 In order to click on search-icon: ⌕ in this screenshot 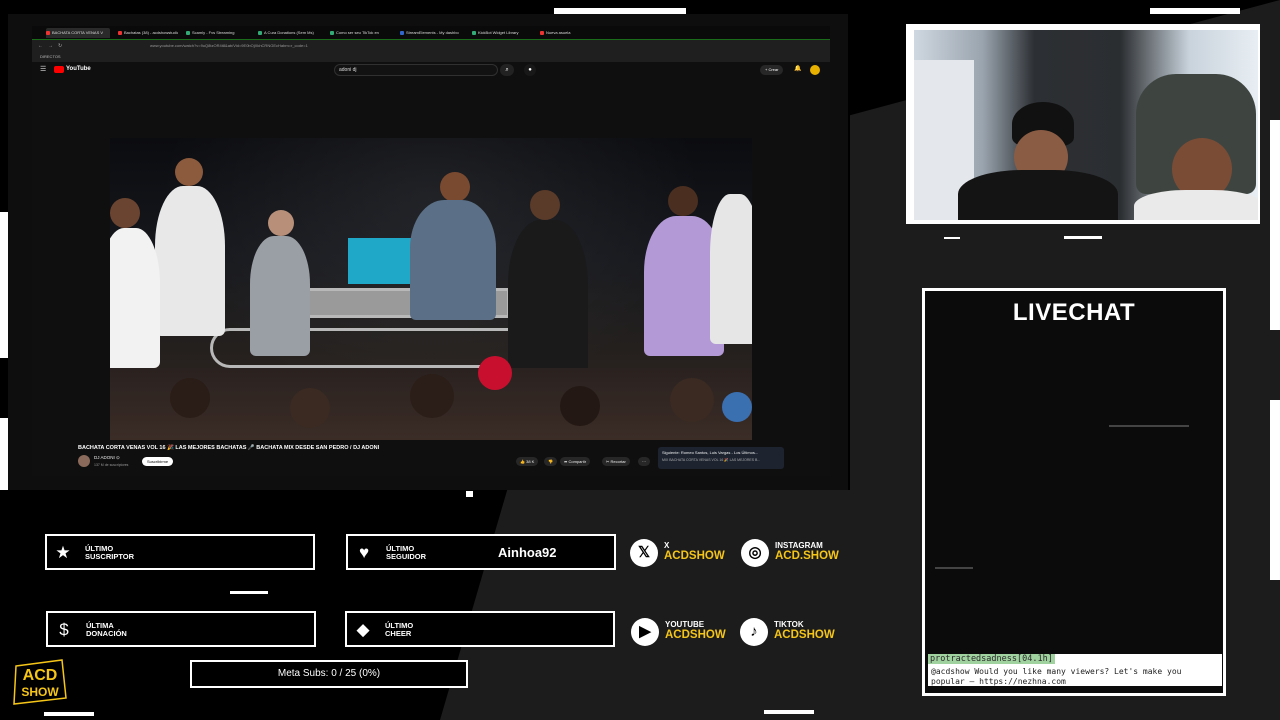, I will do `click(507, 70)`.